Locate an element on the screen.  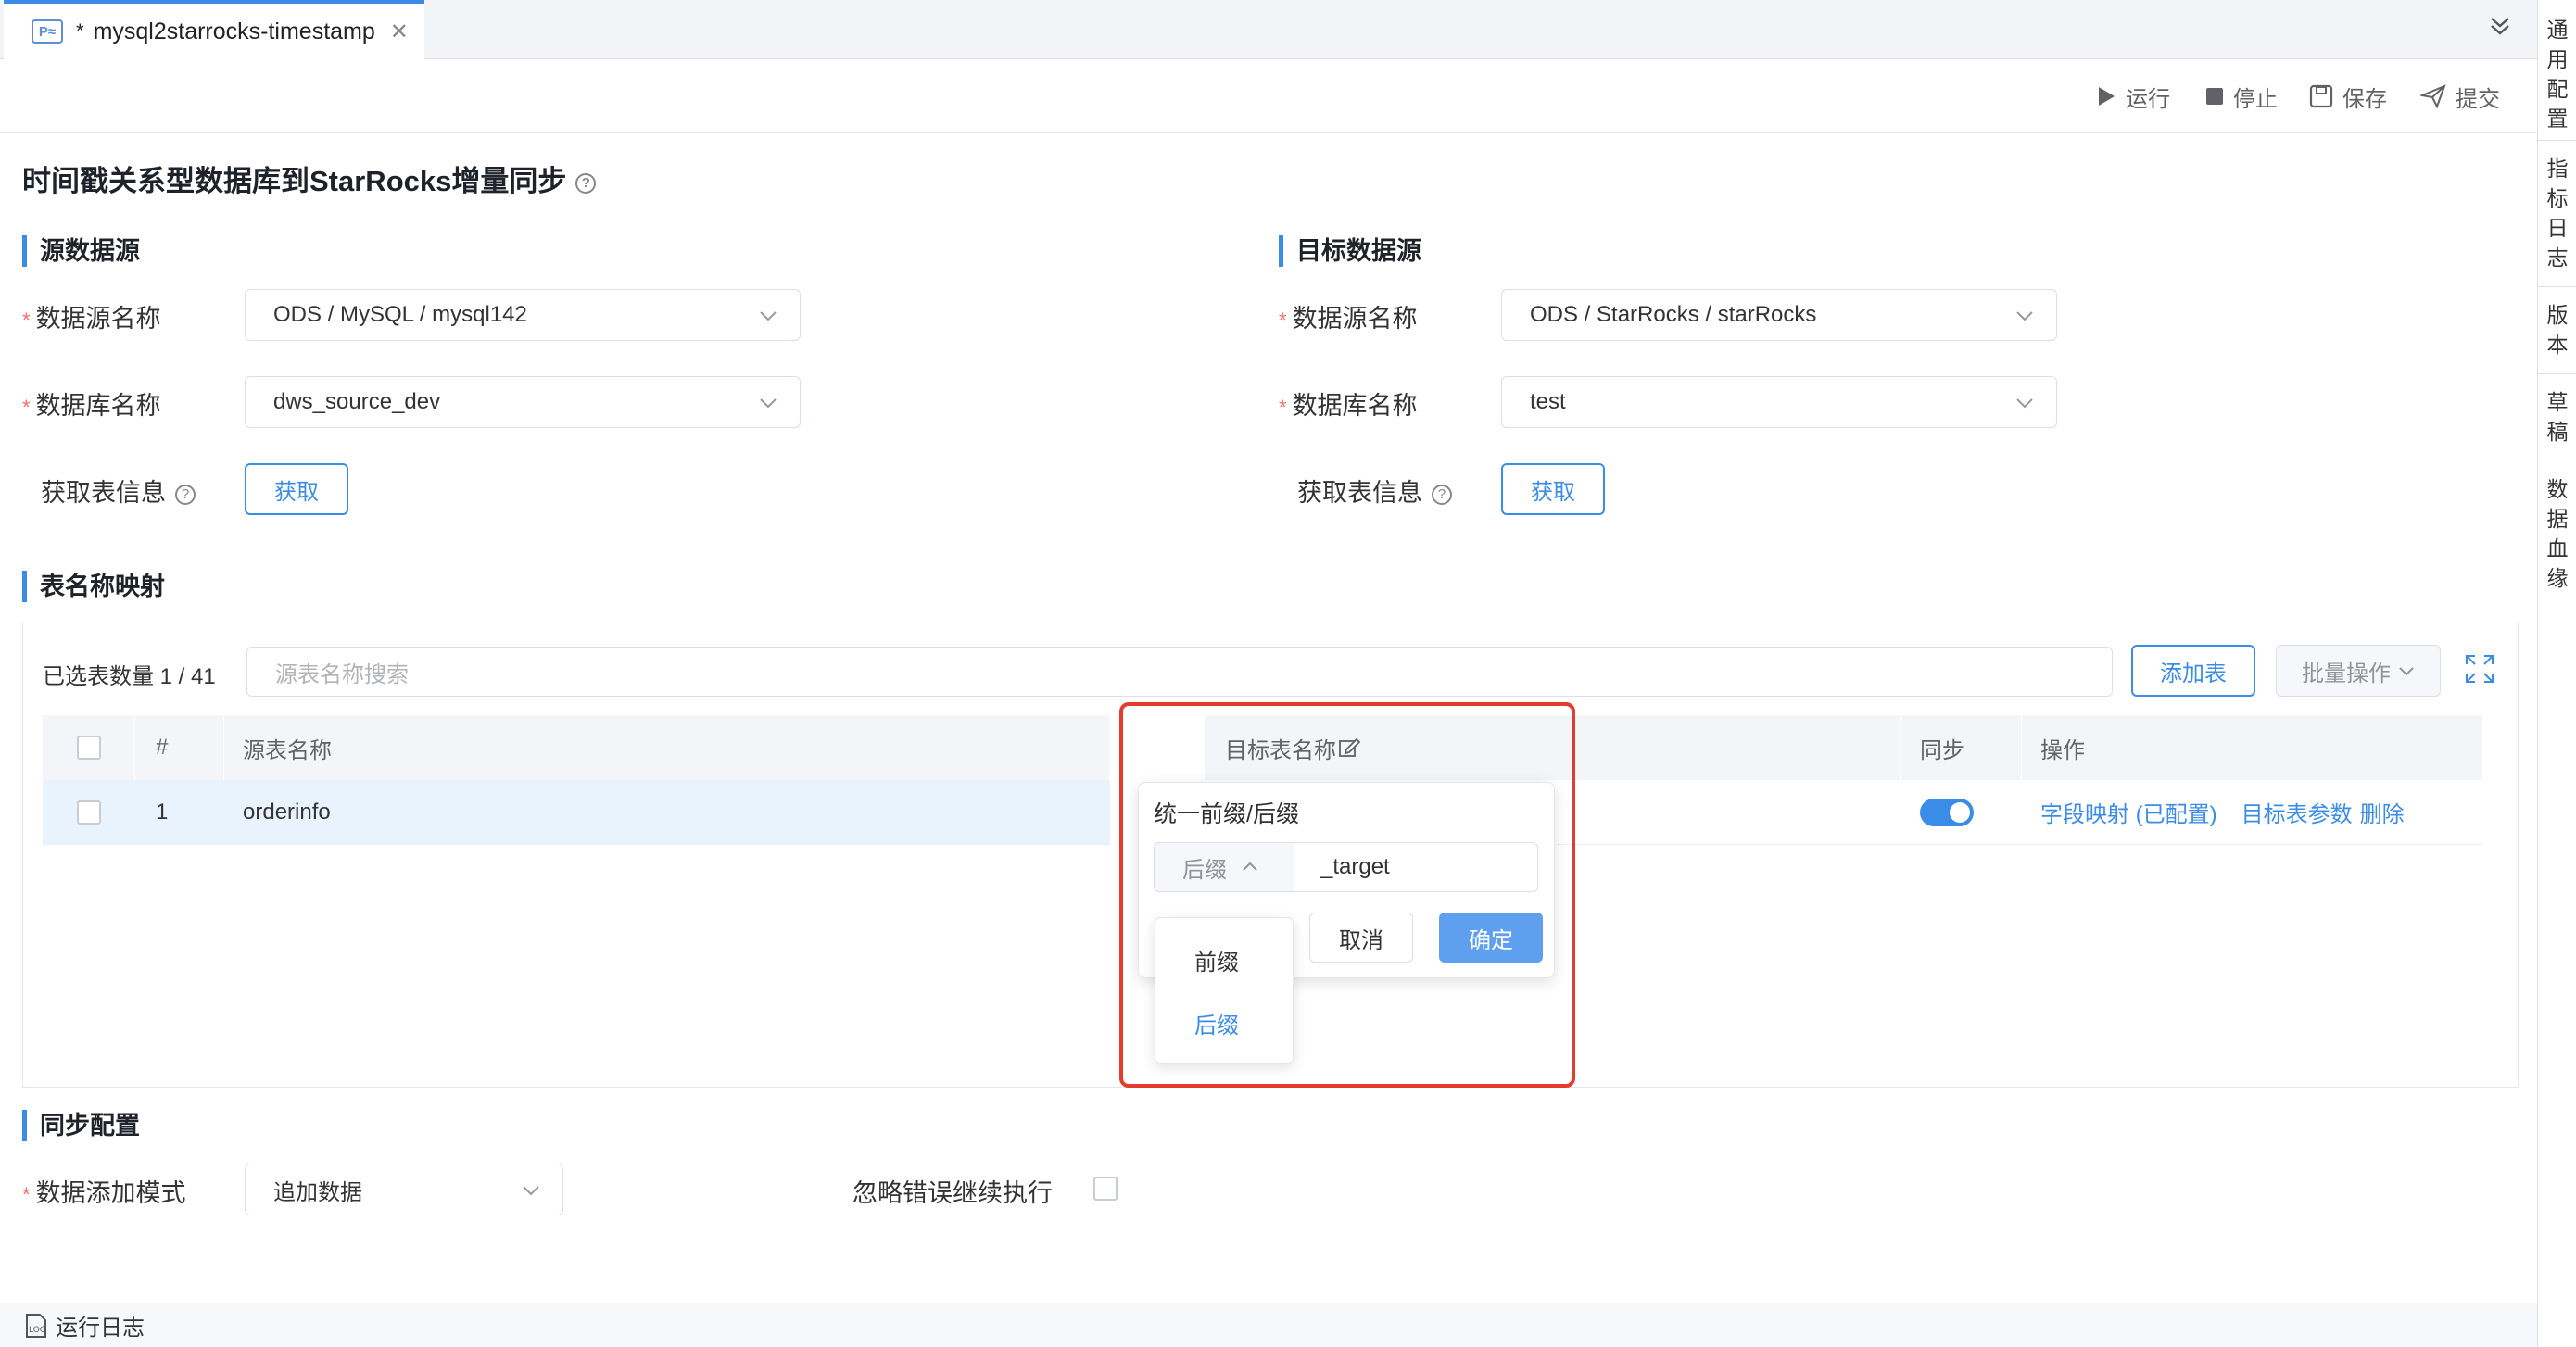
file-type-icon: P≈ is located at coordinates (47, 31).